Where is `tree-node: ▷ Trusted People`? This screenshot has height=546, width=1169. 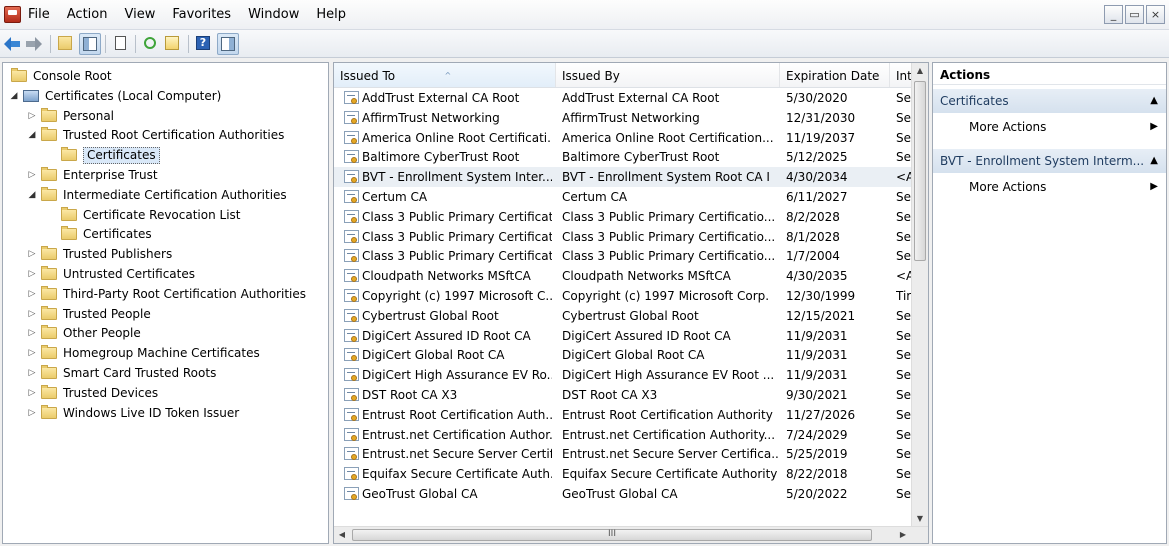
tree-node: ▷ Trusted People is located at coordinates (165, 314).